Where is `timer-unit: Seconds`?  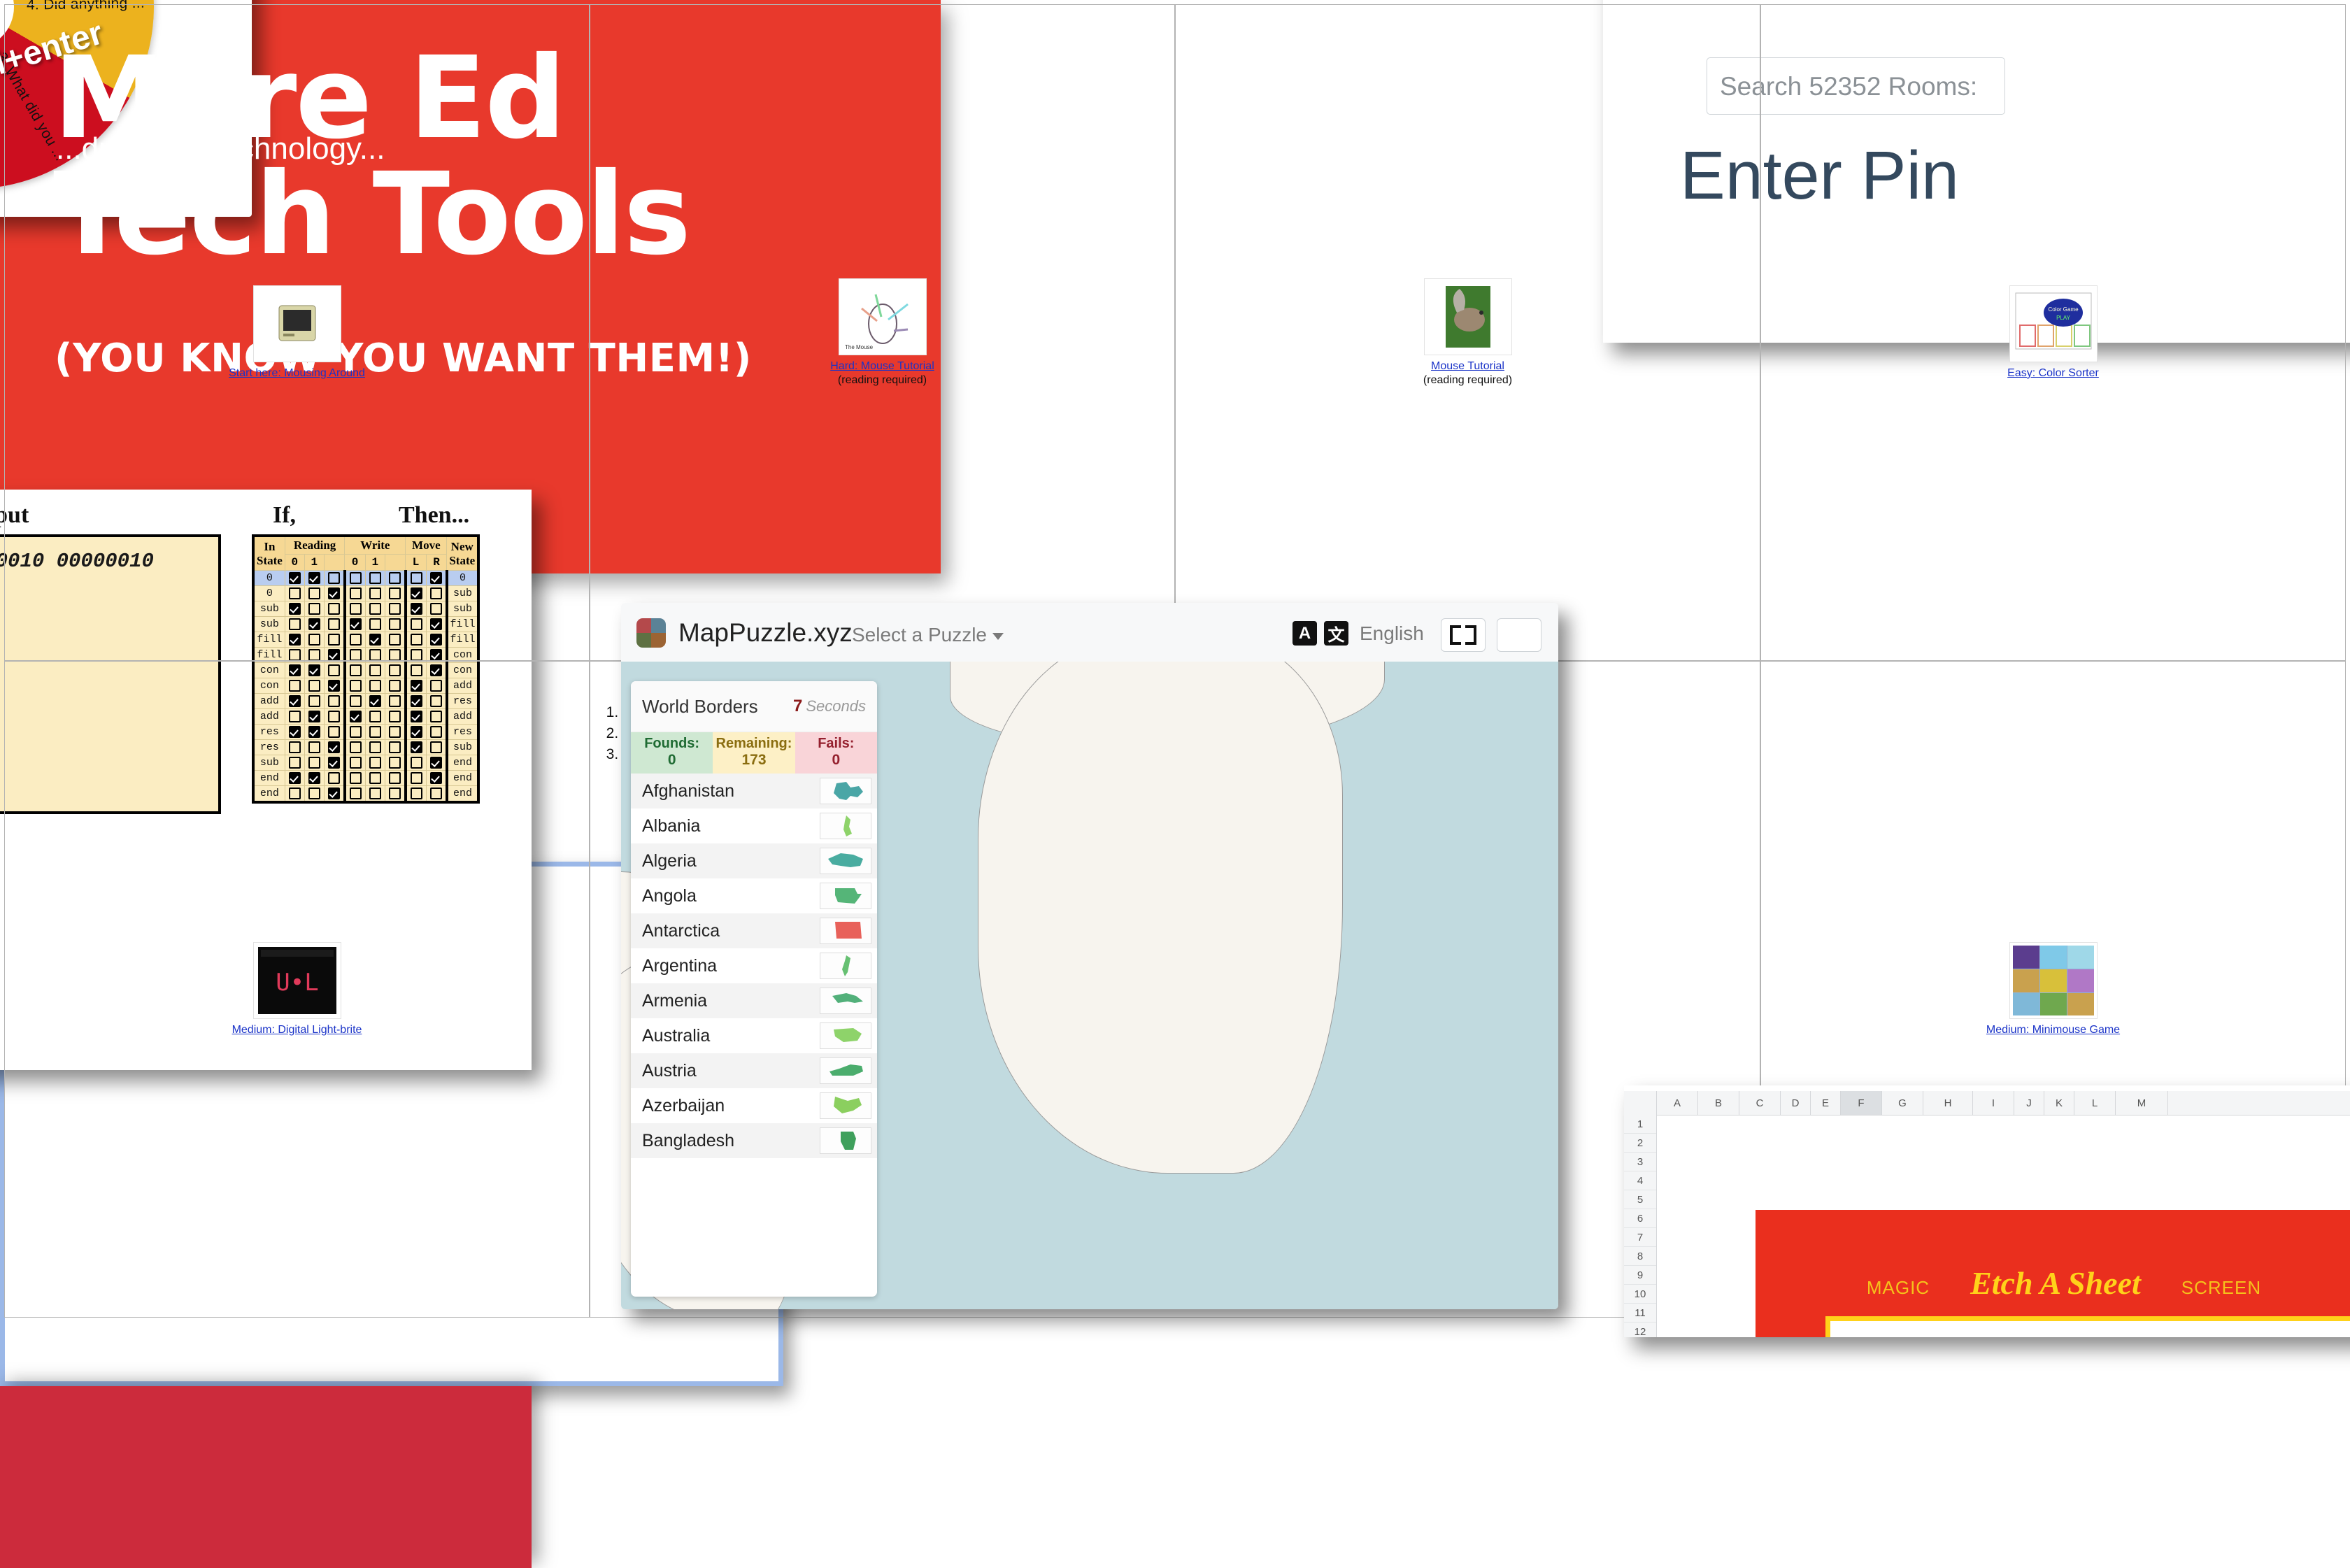
timer-unit: Seconds is located at coordinates (836, 706).